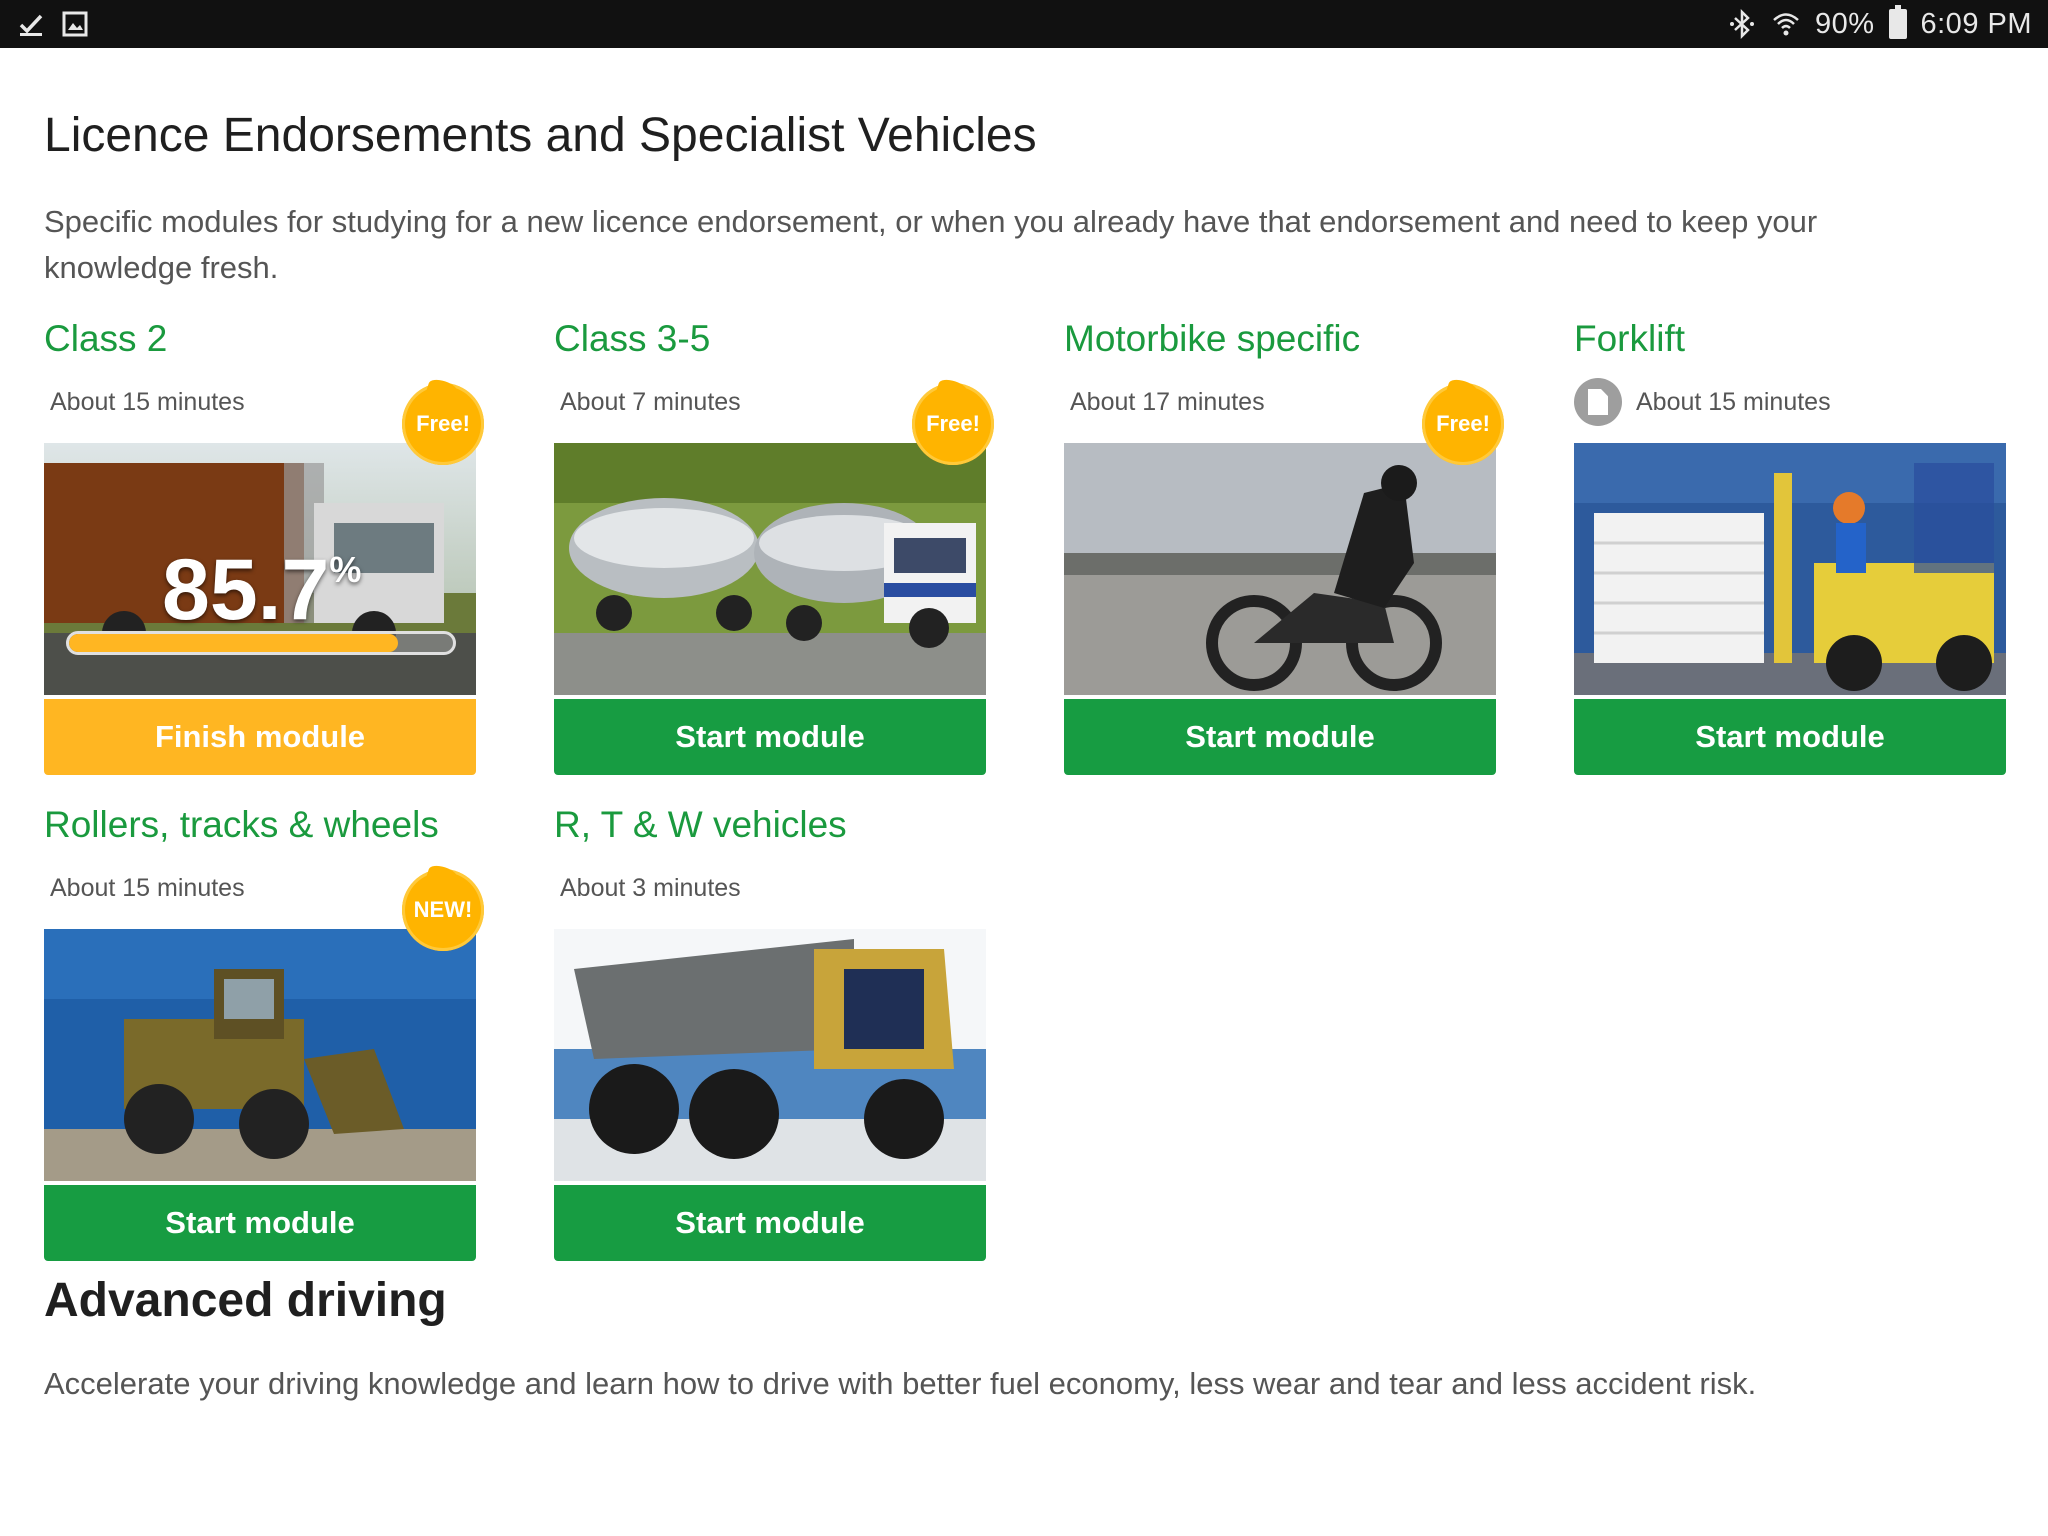 Image resolution: width=2048 pixels, height=1536 pixels. What do you see at coordinates (650, 887) in the screenshot?
I see `duration-text: About 3 minutes` at bounding box center [650, 887].